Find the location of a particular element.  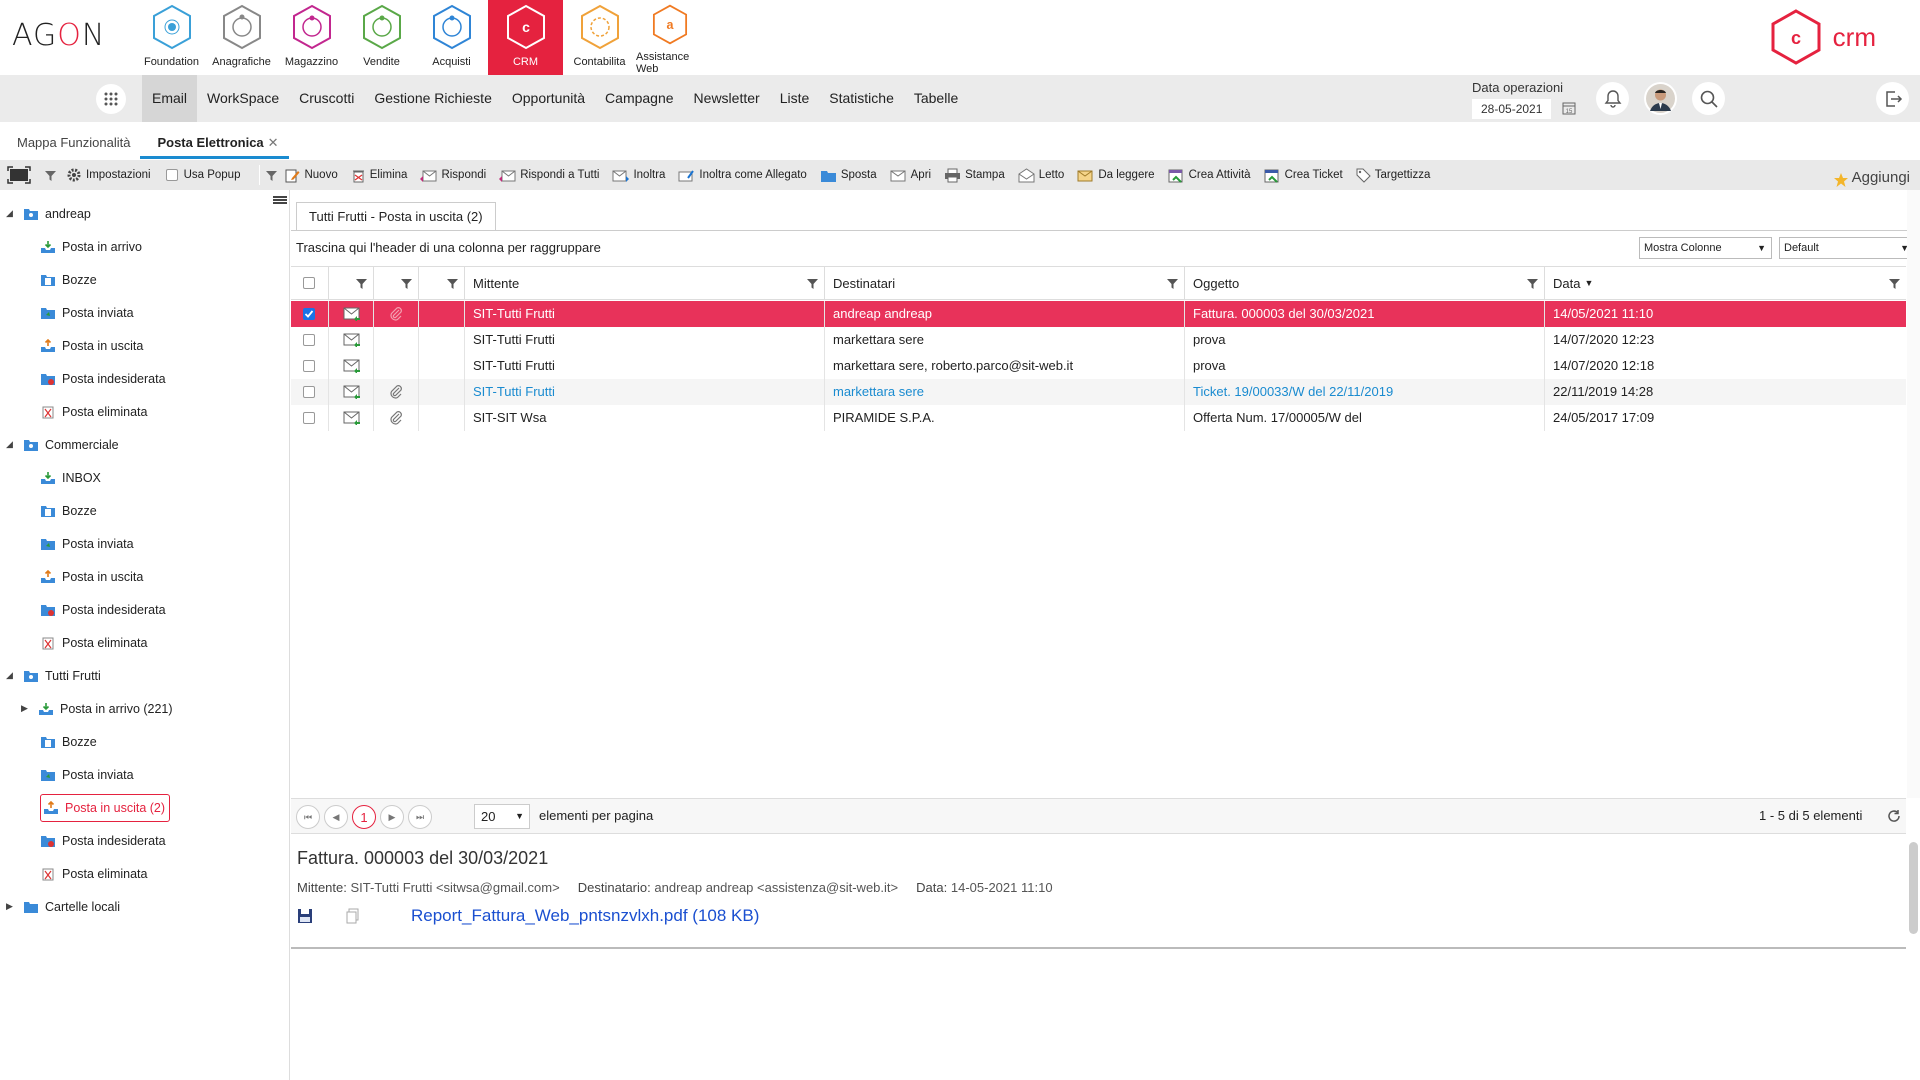

menu-statistiche: Statistiche is located at coordinates (861, 98).